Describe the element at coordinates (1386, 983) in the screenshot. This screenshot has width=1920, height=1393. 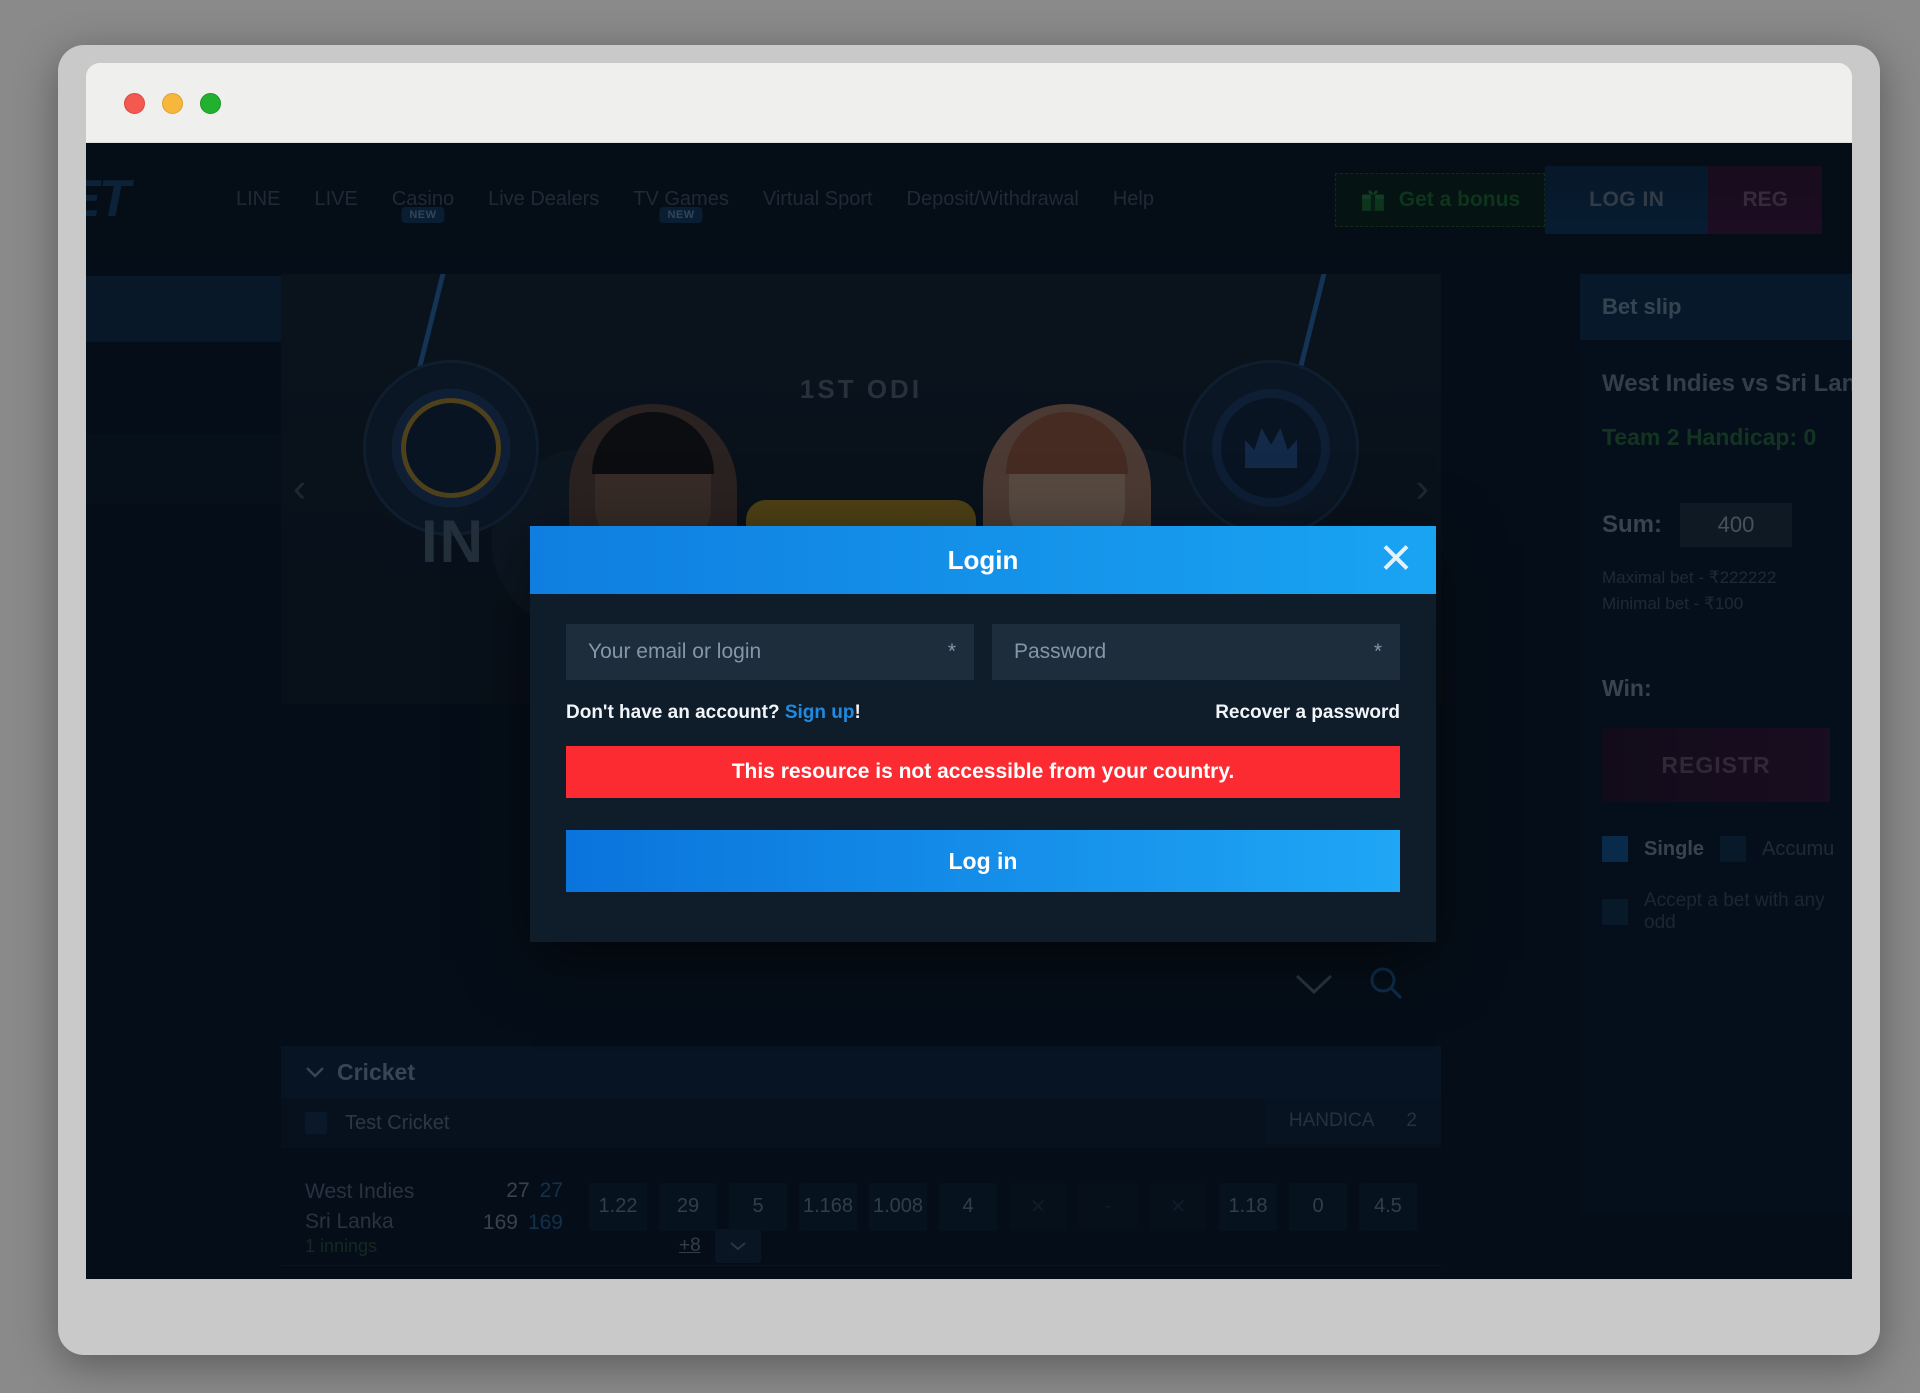
I see `search-icon` at that location.